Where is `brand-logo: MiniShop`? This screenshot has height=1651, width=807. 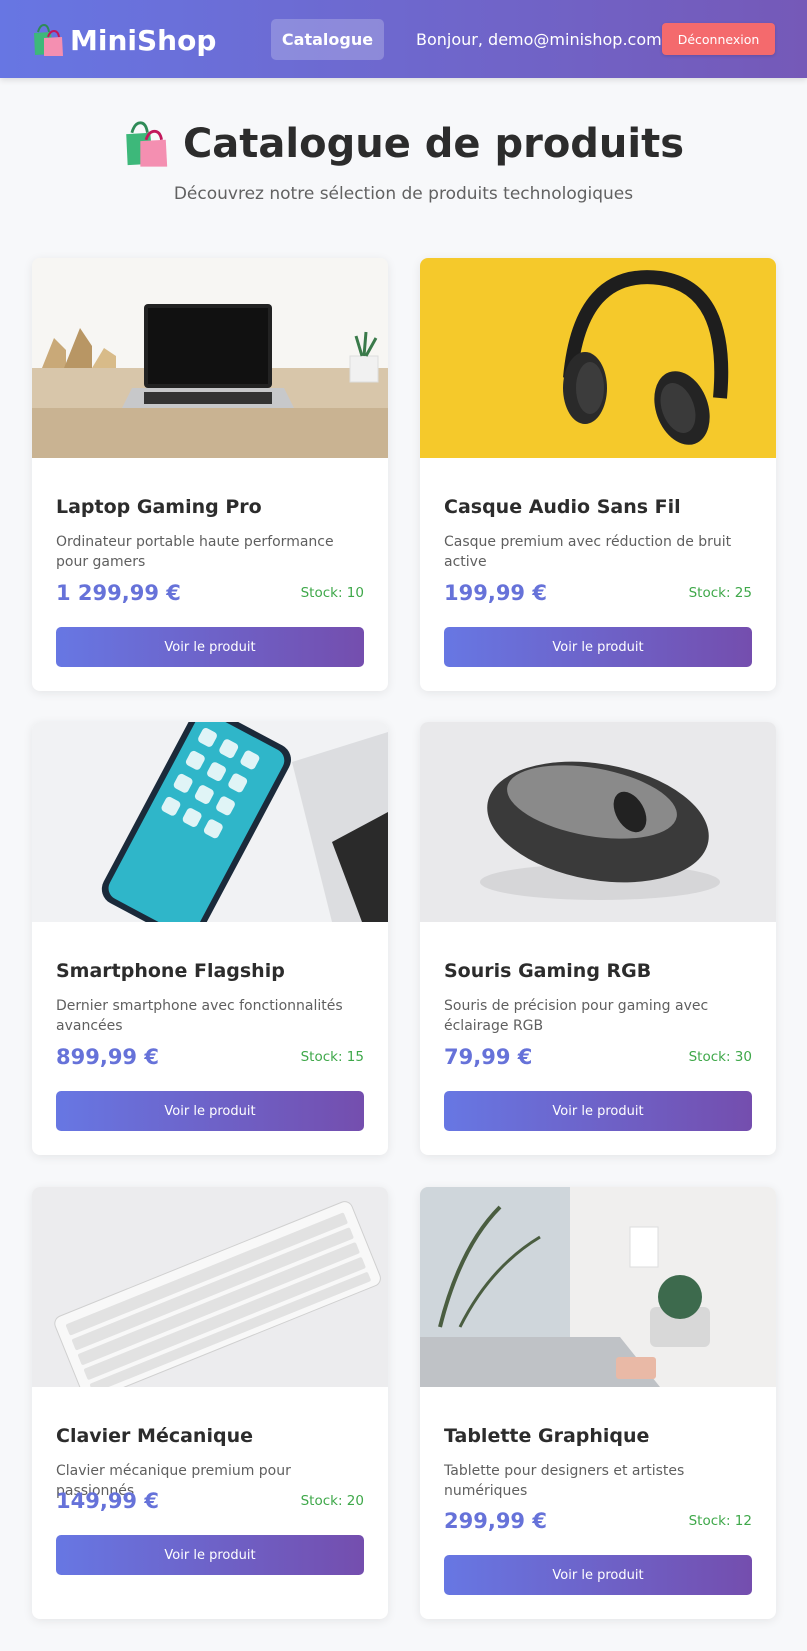 brand-logo: MiniShop is located at coordinates (124, 40).